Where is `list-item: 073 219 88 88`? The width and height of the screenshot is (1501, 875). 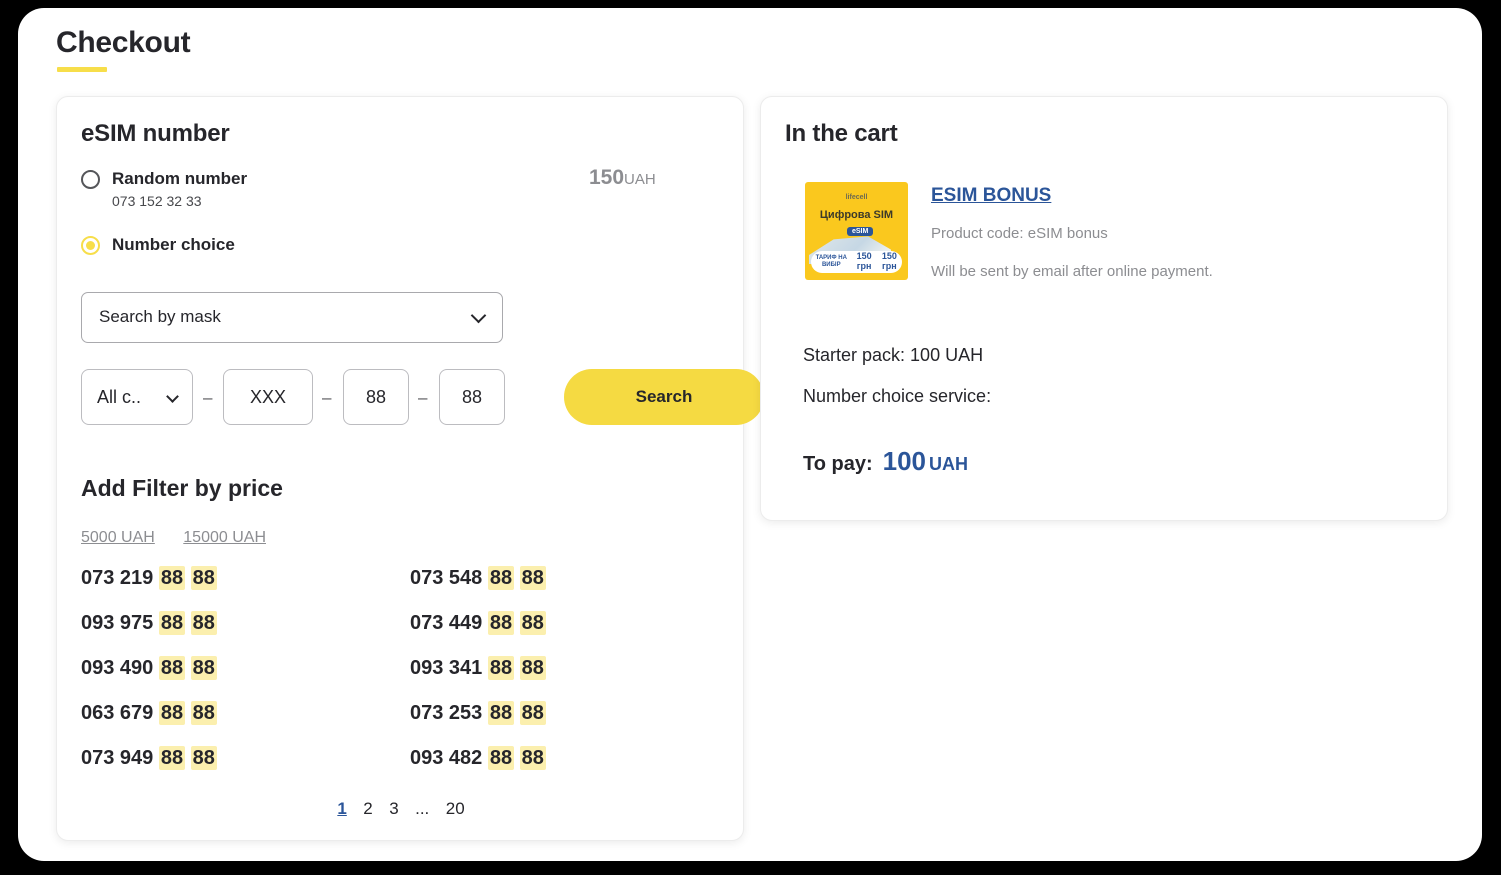 list-item: 073 219 88 88 is located at coordinates (149, 589).